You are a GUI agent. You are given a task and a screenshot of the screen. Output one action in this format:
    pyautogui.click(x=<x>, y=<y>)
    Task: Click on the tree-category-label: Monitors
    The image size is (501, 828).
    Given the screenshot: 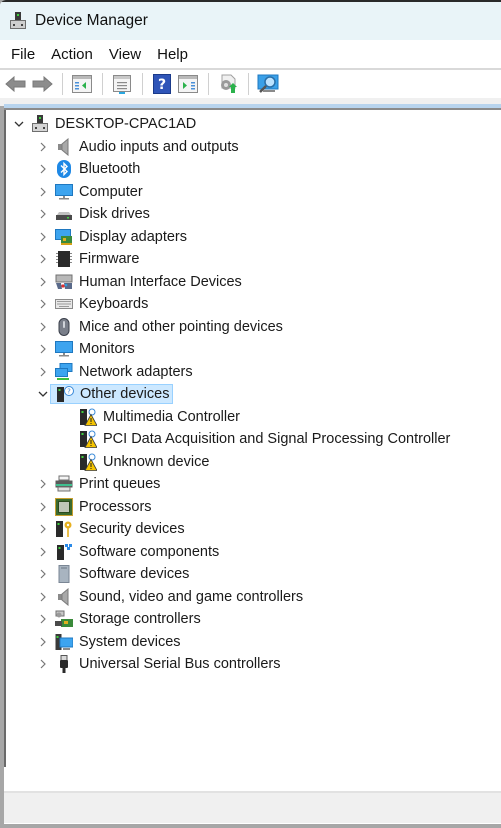 What is the action you would take?
    pyautogui.click(x=107, y=349)
    